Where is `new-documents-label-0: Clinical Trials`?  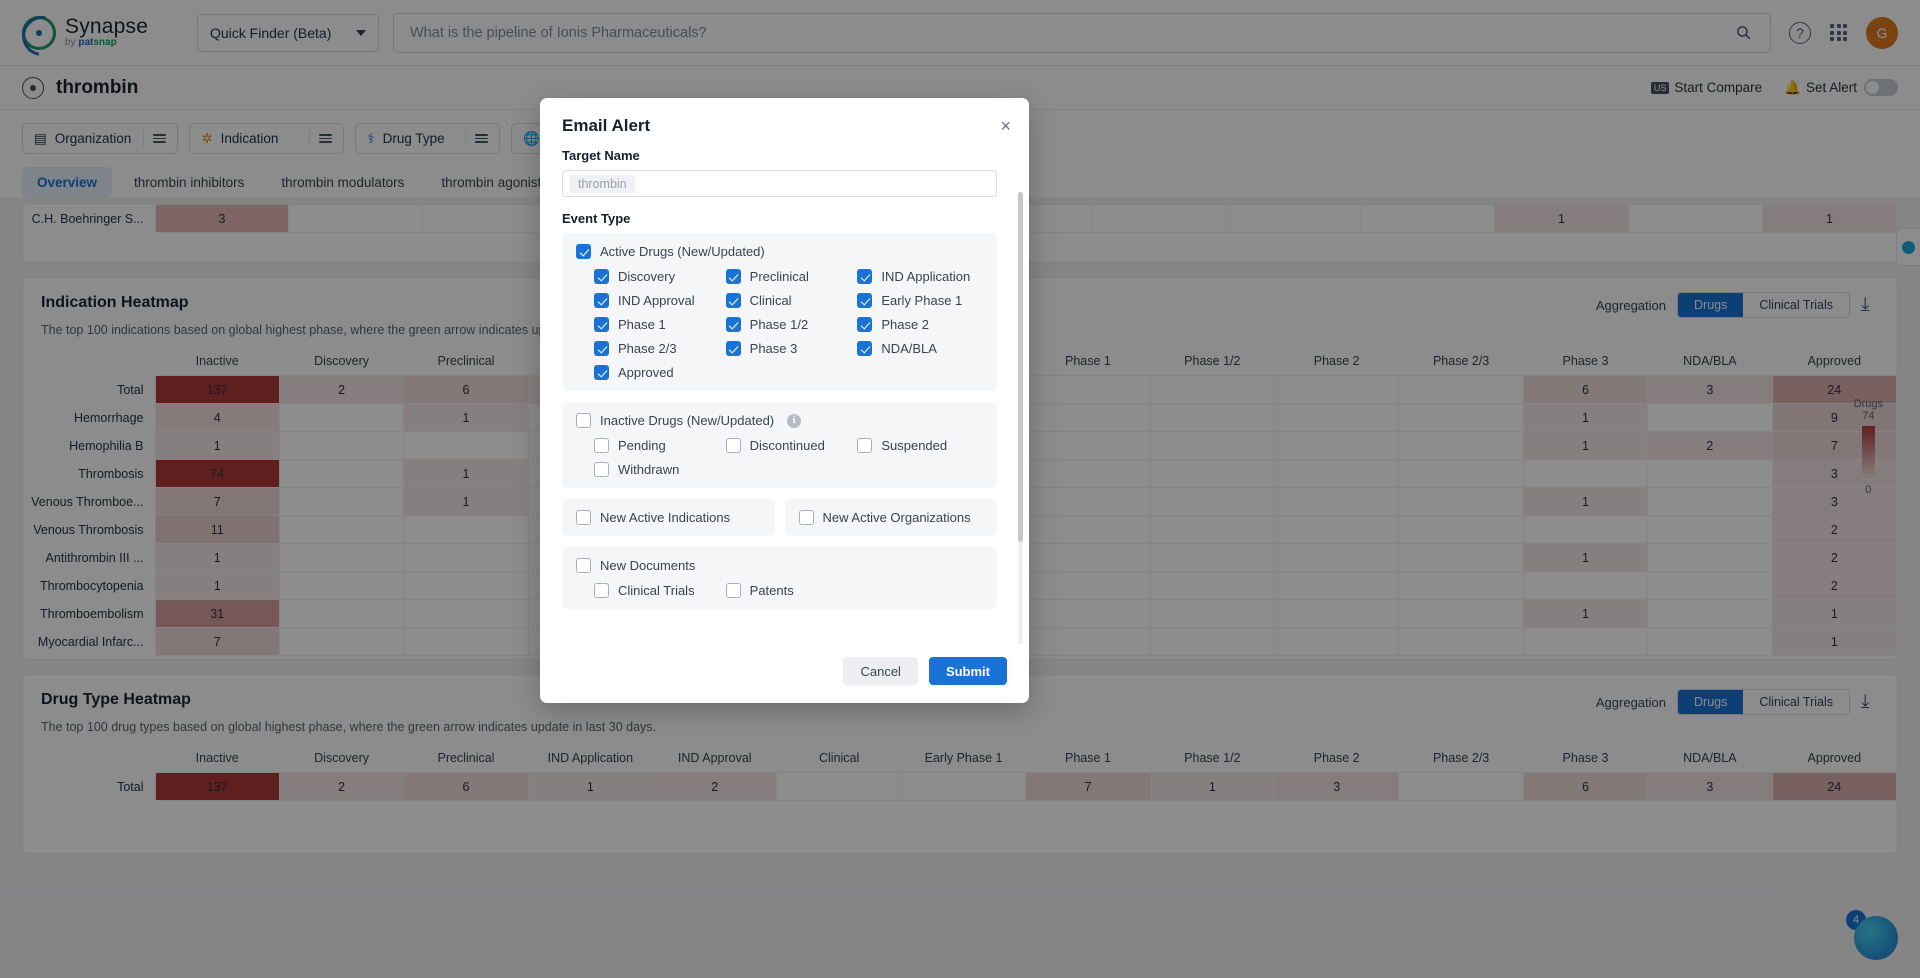 new-documents-label-0: Clinical Trials is located at coordinates (656, 590).